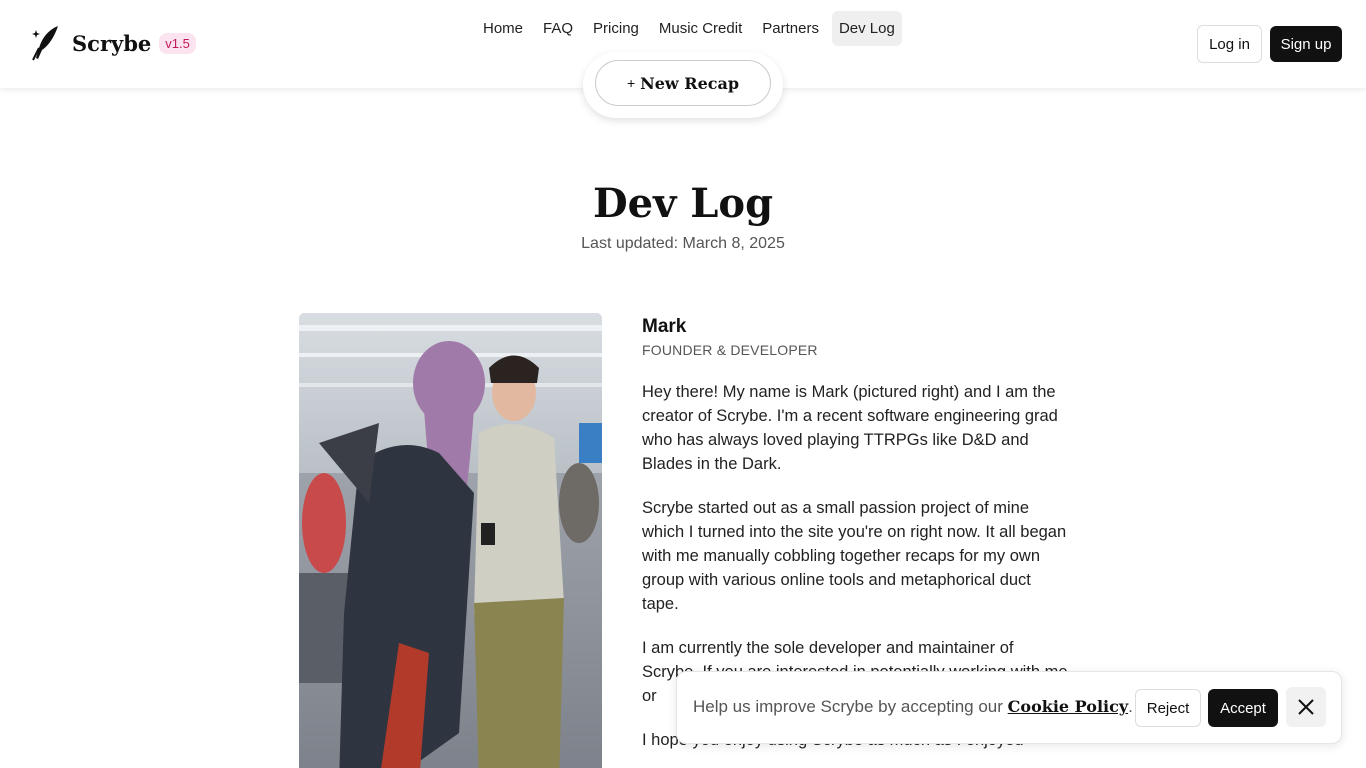 The width and height of the screenshot is (1366, 768). What do you see at coordinates (1068, 706) in the screenshot?
I see `cookie-policy-link: Cookie Policy` at bounding box center [1068, 706].